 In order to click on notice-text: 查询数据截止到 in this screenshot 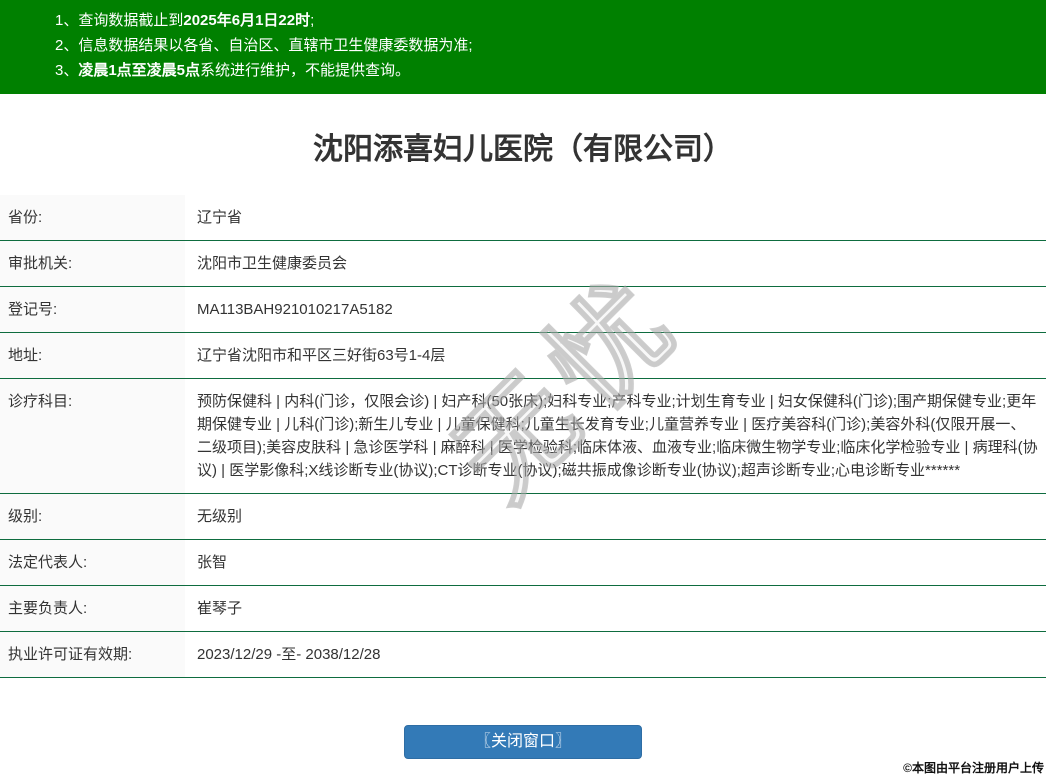, I will do `click(131, 20)`.